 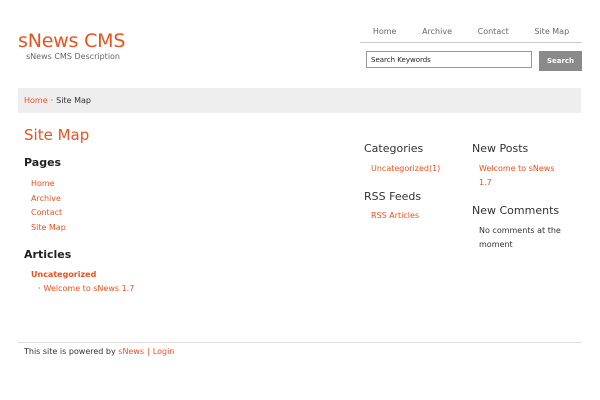 I want to click on categories-heading: Categories, so click(x=394, y=148).